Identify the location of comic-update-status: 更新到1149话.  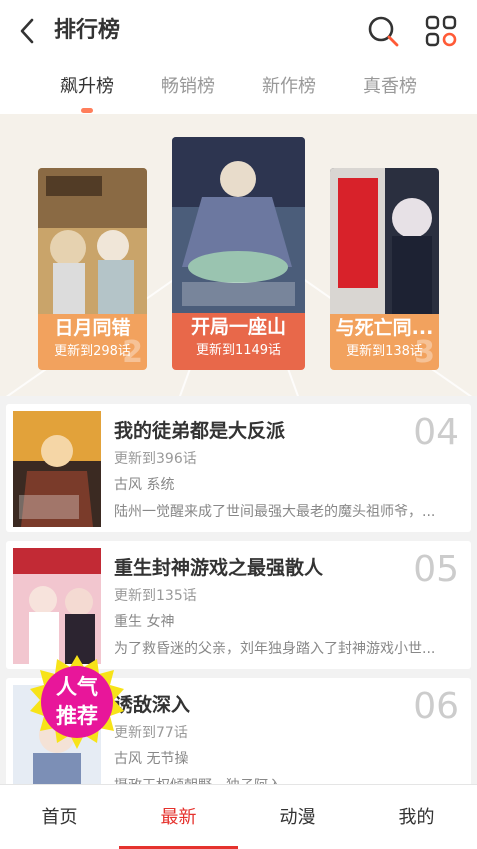
(238, 350).